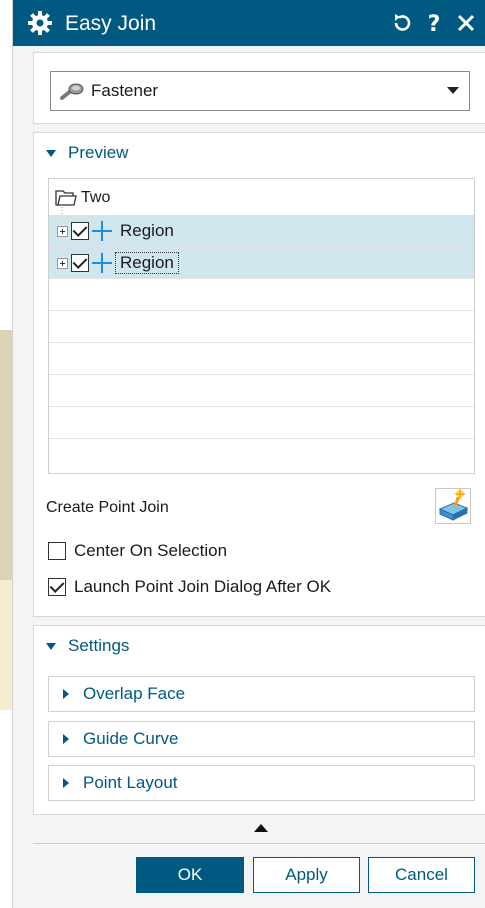 This screenshot has height=908, width=485. I want to click on chevron-down-icon, so click(453, 90).